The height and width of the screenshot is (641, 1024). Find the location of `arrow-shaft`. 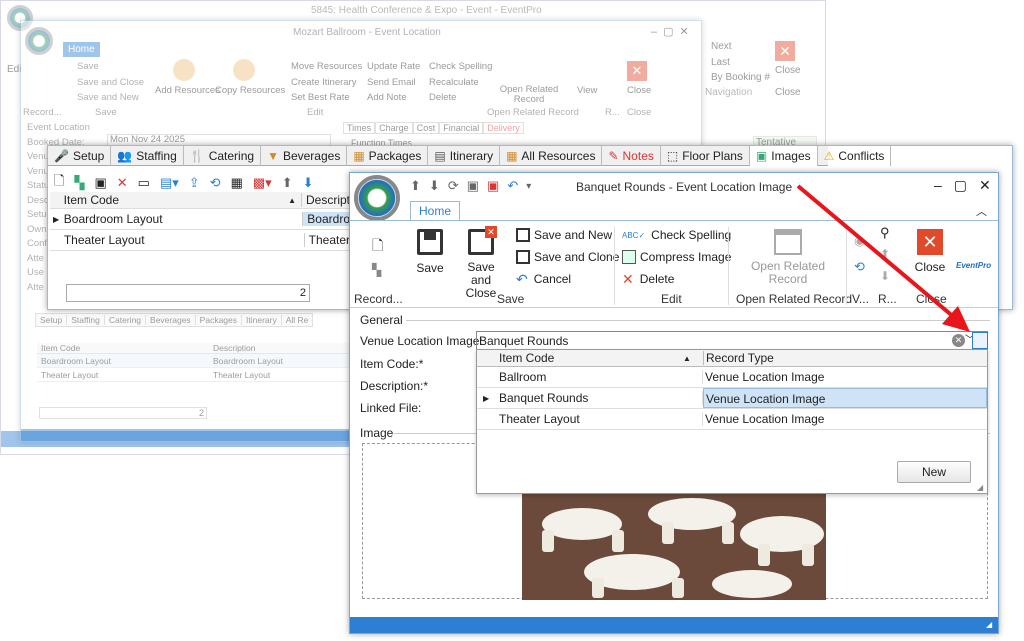

arrow-shaft is located at coordinates (876, 252).